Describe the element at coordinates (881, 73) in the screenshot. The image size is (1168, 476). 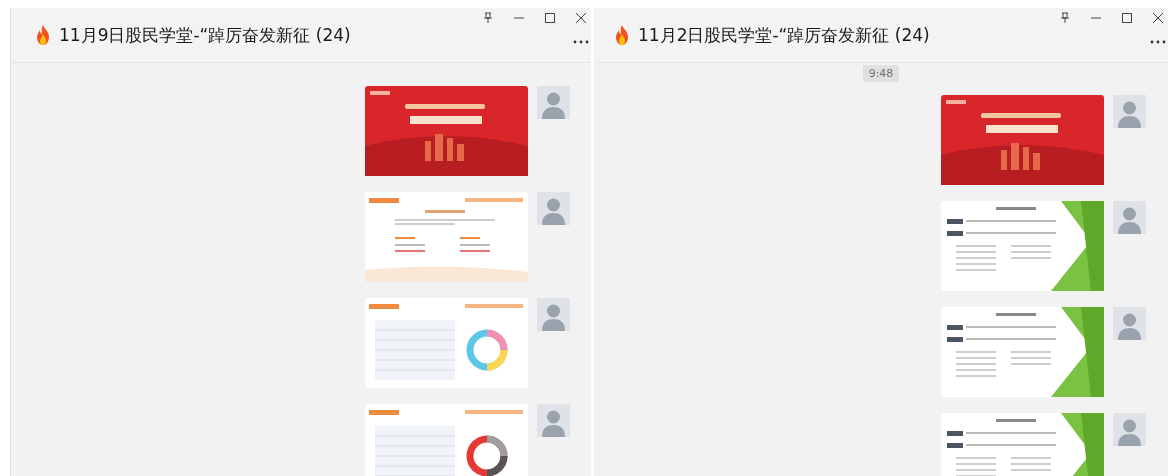
I see `timestamp: 9:48` at that location.